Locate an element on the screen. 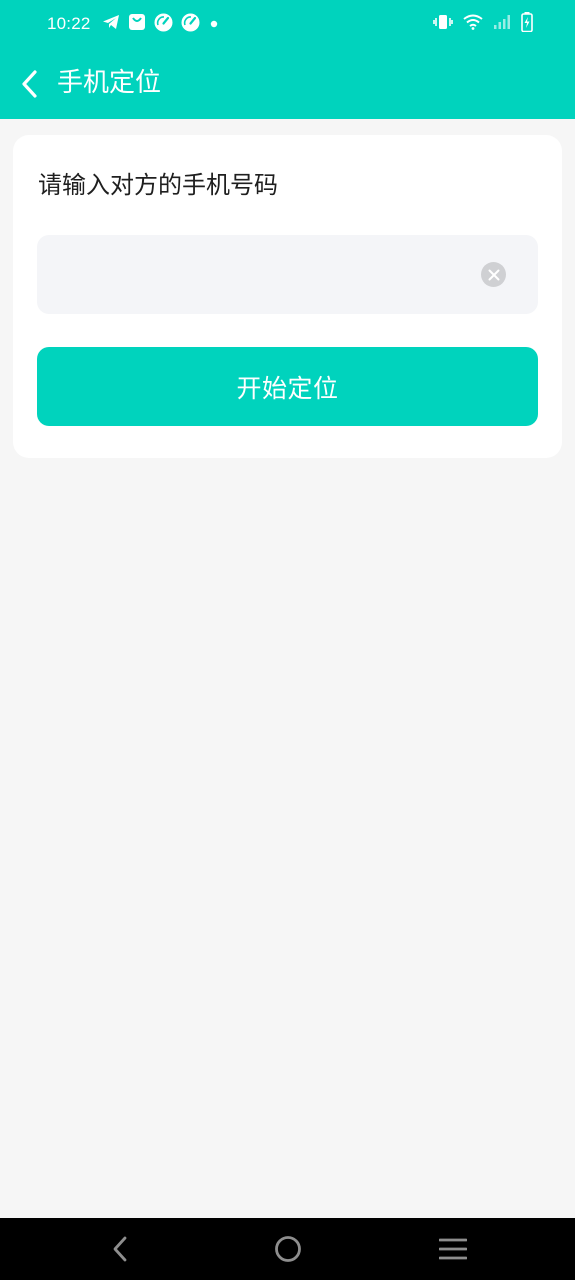 This screenshot has width=575, height=1280. system-nav-bar is located at coordinates (287, 1249).